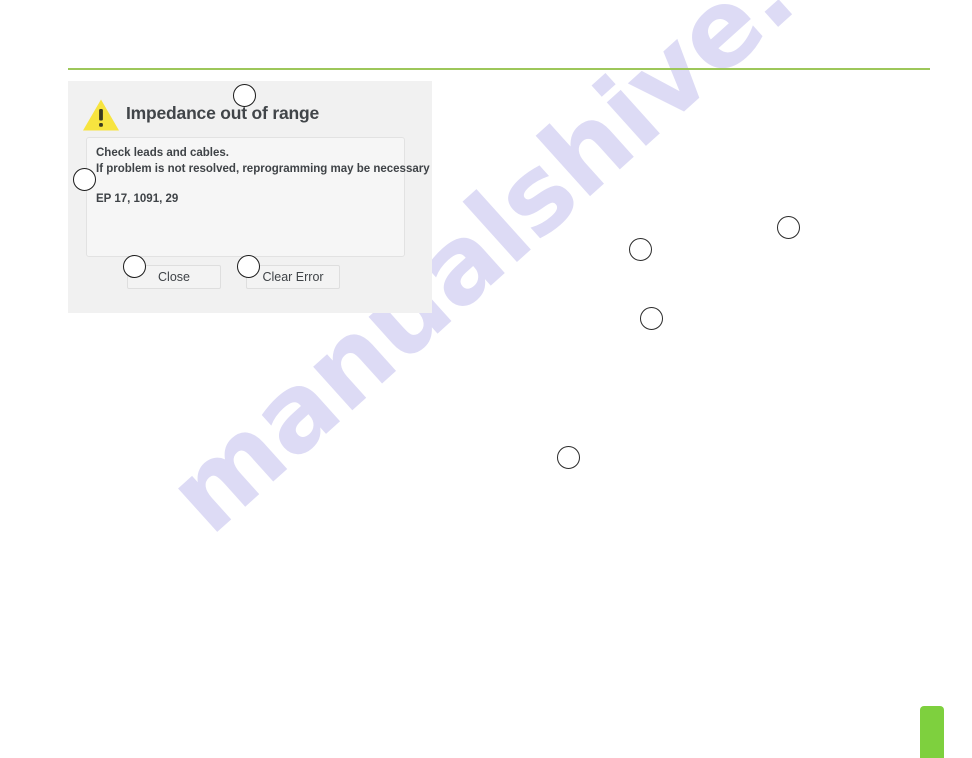 The width and height of the screenshot is (972, 758). What do you see at coordinates (640, 249) in the screenshot?
I see `callout-mid-upper` at bounding box center [640, 249].